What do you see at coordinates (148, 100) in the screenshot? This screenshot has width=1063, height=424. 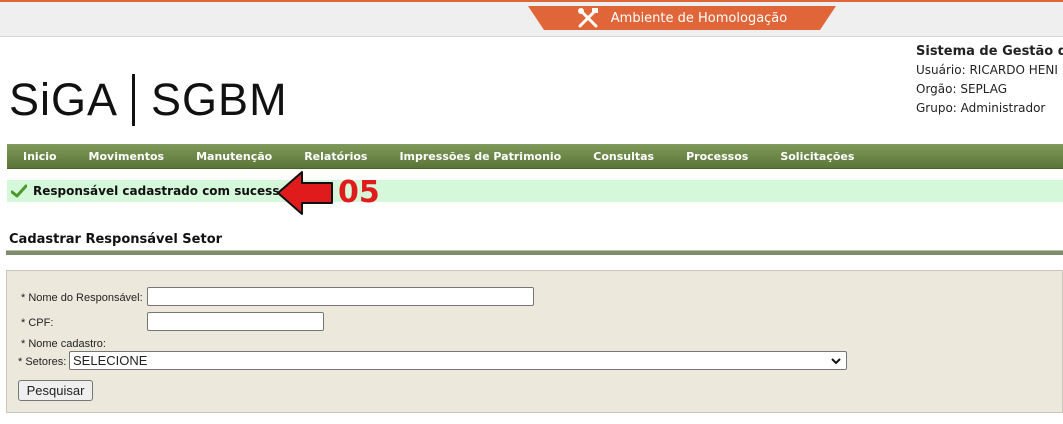 I see `app-logo: SiGA SGBM` at bounding box center [148, 100].